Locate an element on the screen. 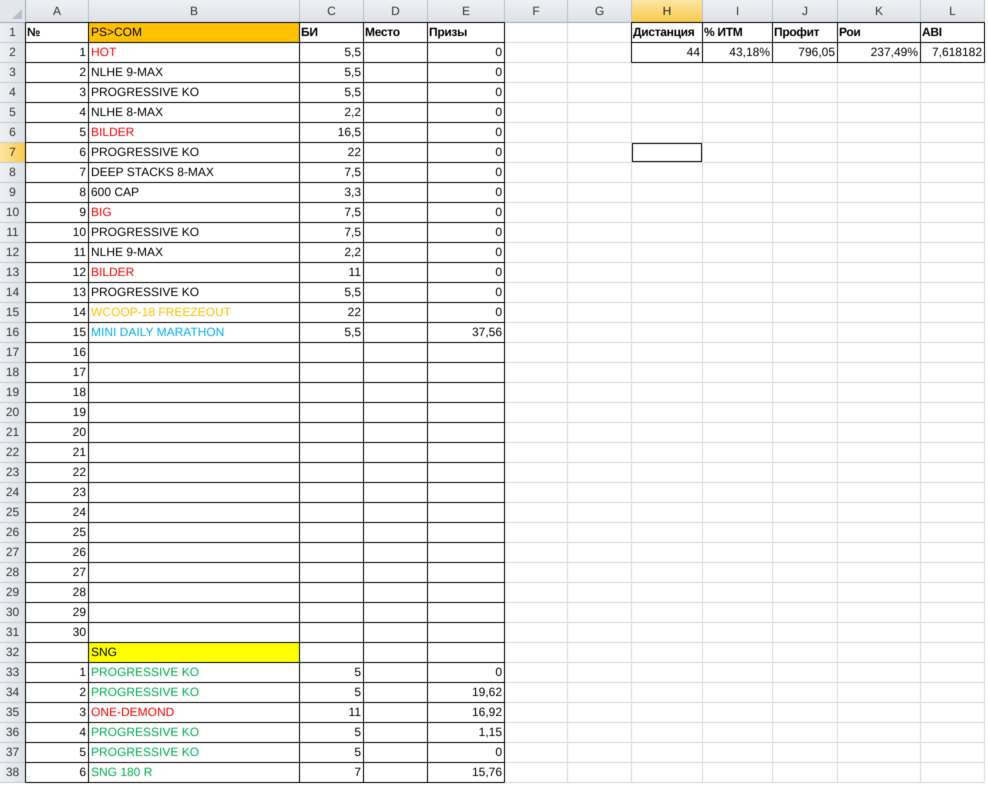 The width and height of the screenshot is (988, 788). column-header: B is located at coordinates (194, 11).